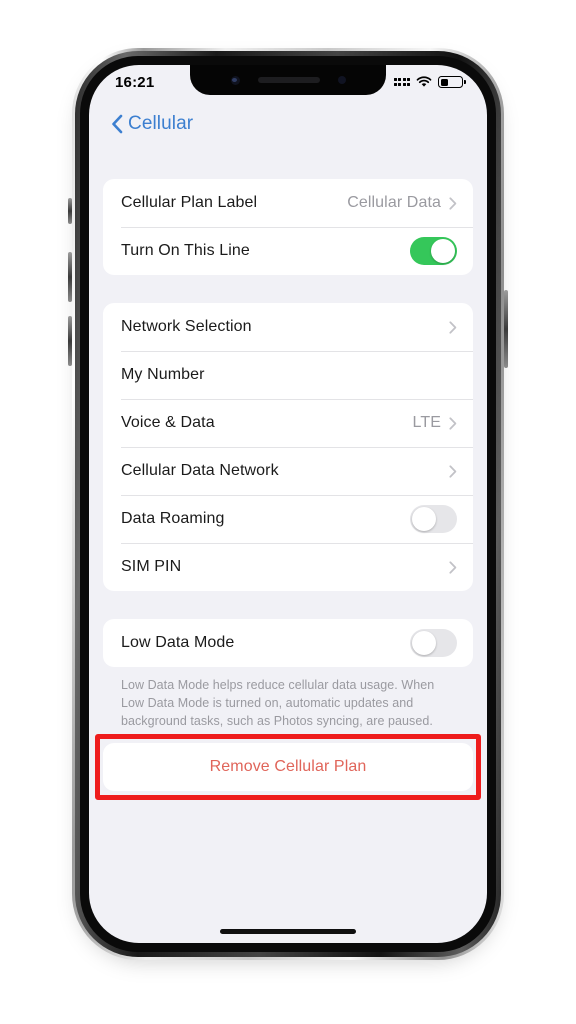  I want to click on row-voice-and-data: Voice & Data LTE, so click(288, 423).